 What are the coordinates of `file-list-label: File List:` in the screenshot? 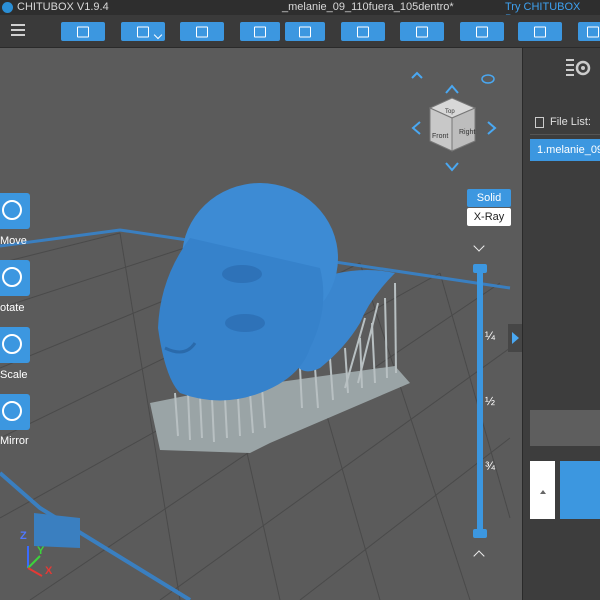 It's located at (570, 122).